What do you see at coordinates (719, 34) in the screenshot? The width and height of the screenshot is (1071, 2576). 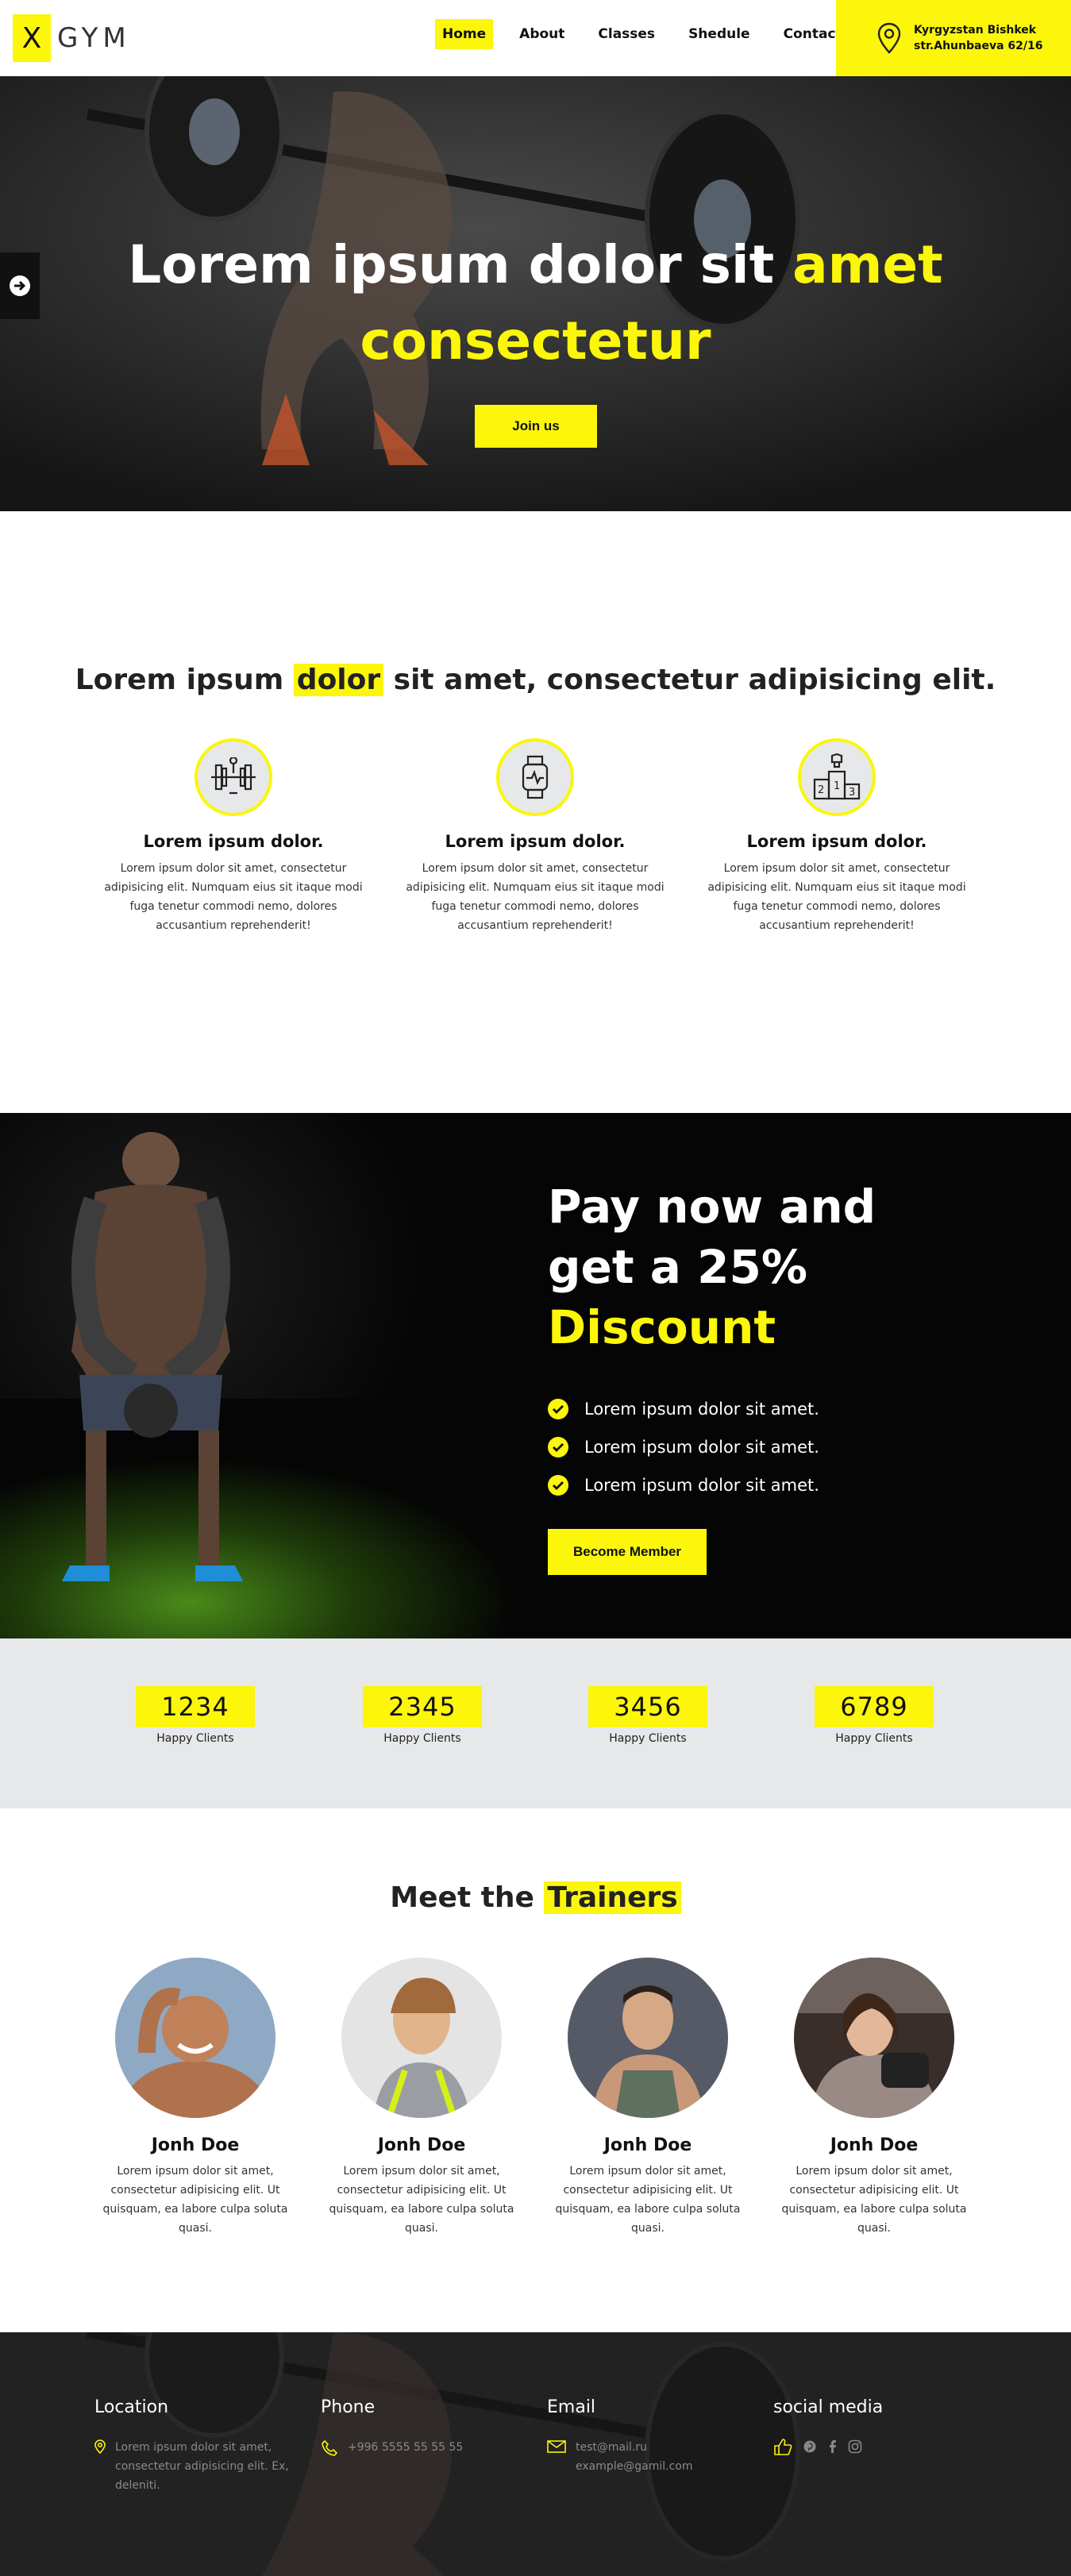 I see `nav-schedule: Shedule` at bounding box center [719, 34].